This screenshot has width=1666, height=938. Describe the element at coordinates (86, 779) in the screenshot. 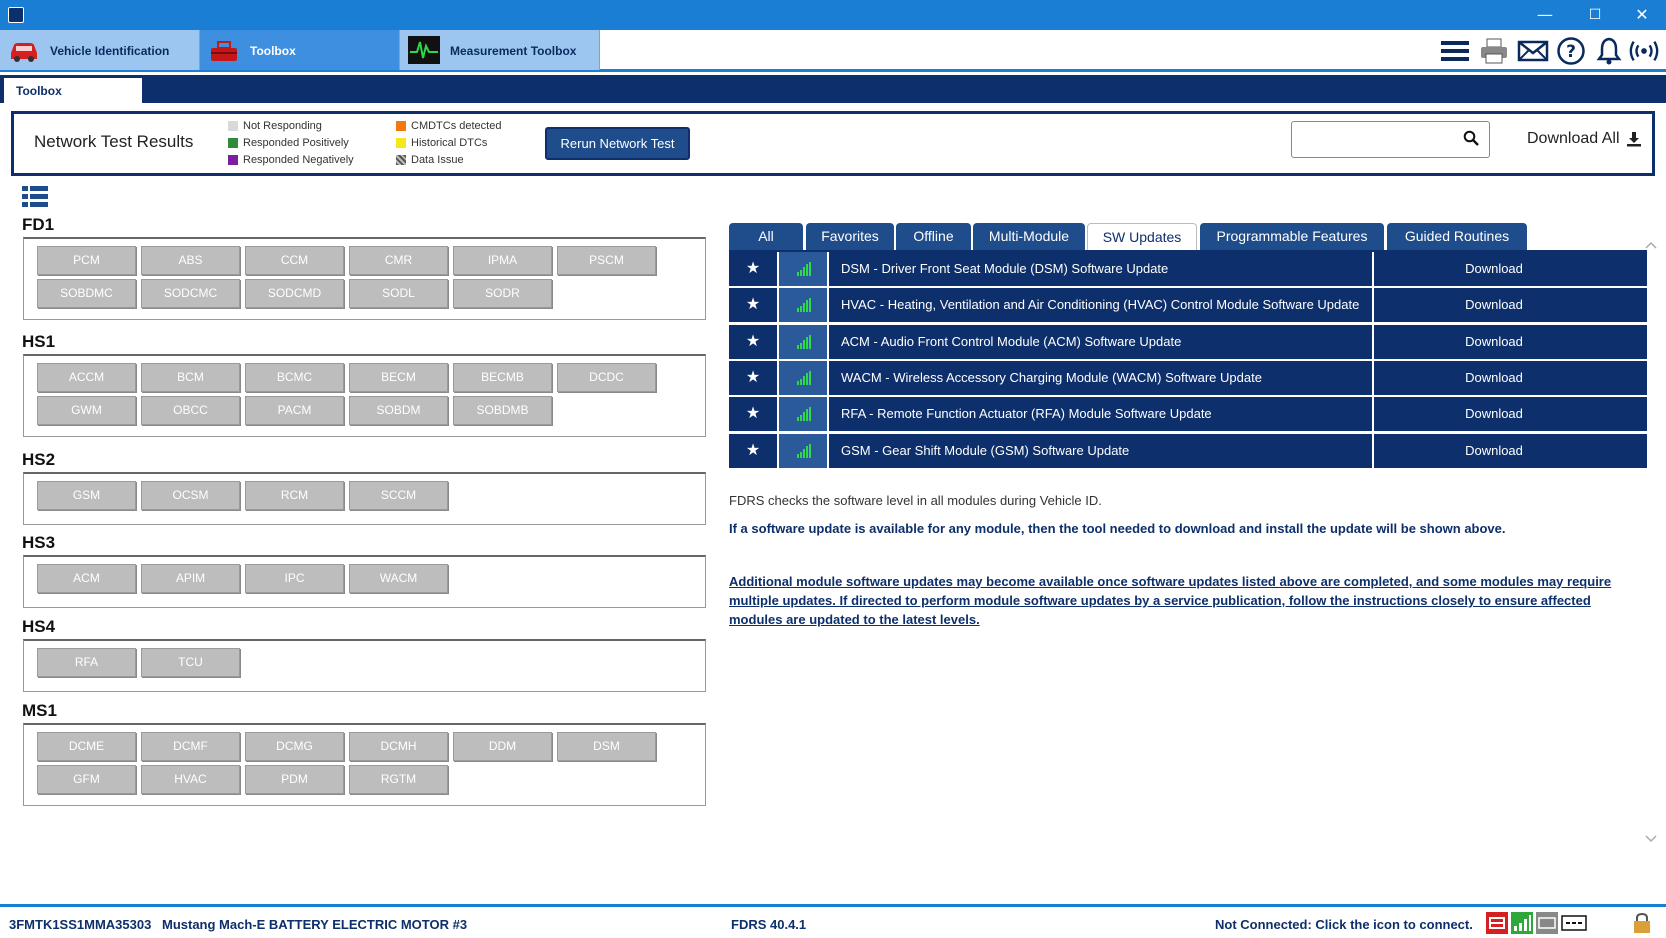

I see `module-button-gfm: GFM` at that location.